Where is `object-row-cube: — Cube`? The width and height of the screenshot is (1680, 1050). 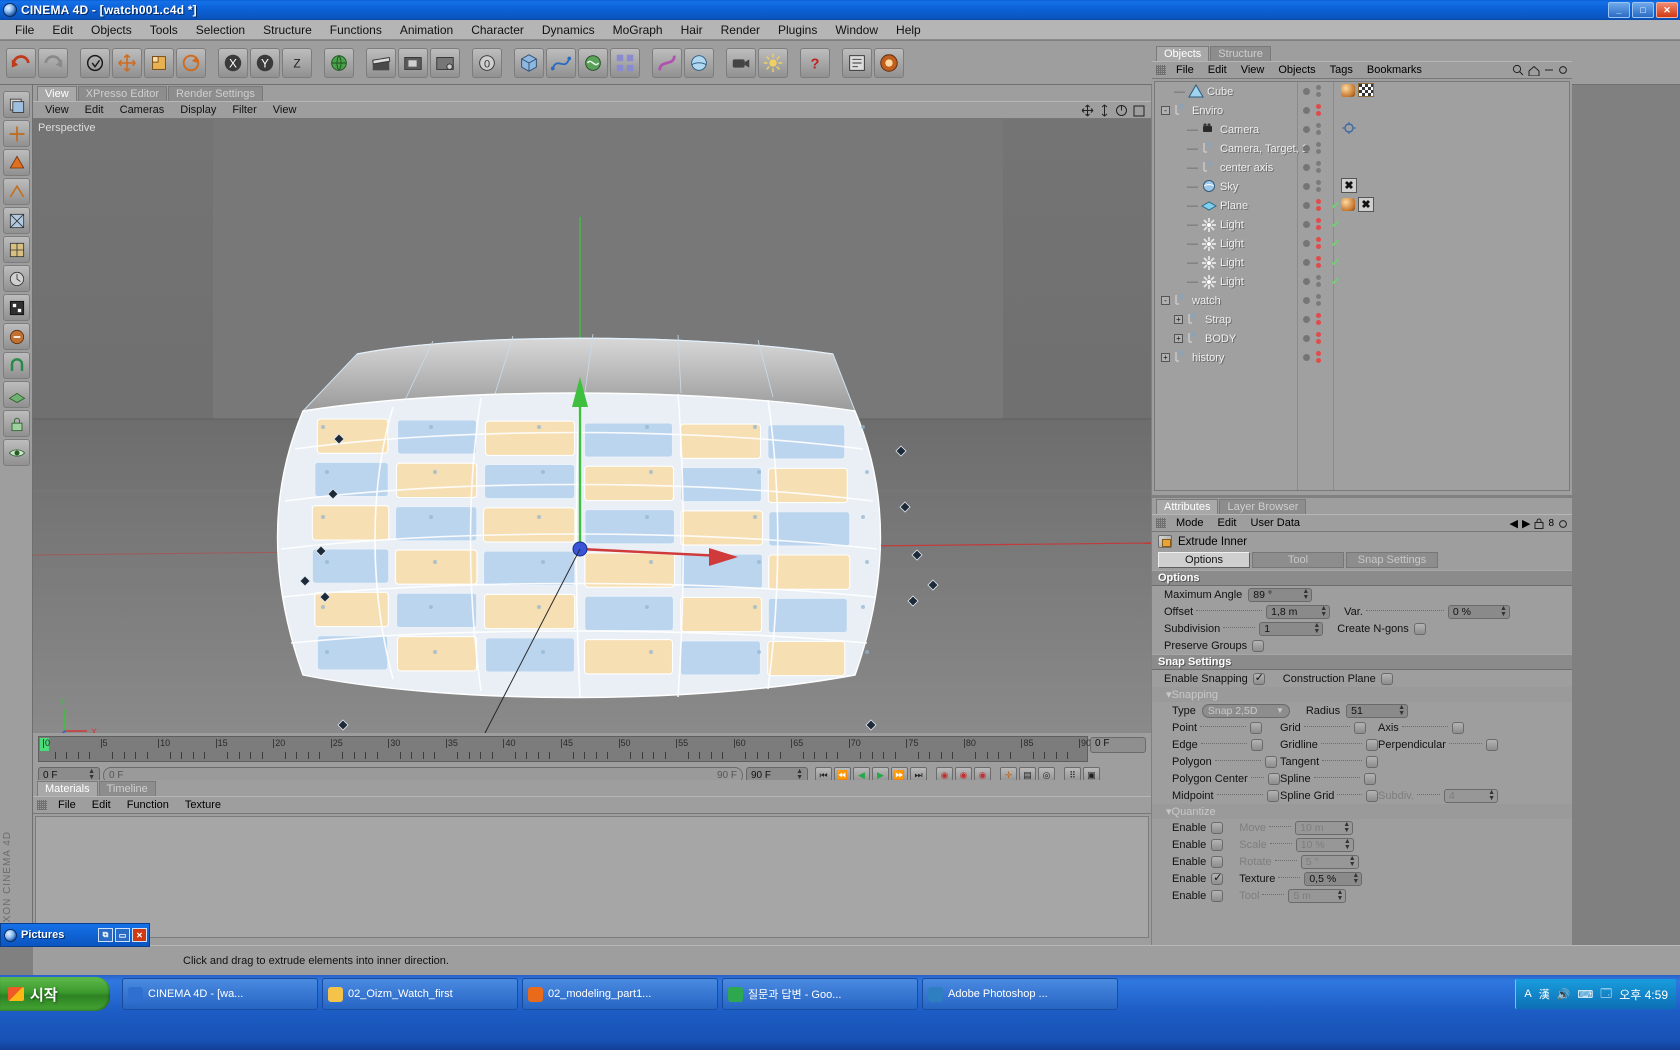 object-row-cube: — Cube is located at coordinates (1362, 91).